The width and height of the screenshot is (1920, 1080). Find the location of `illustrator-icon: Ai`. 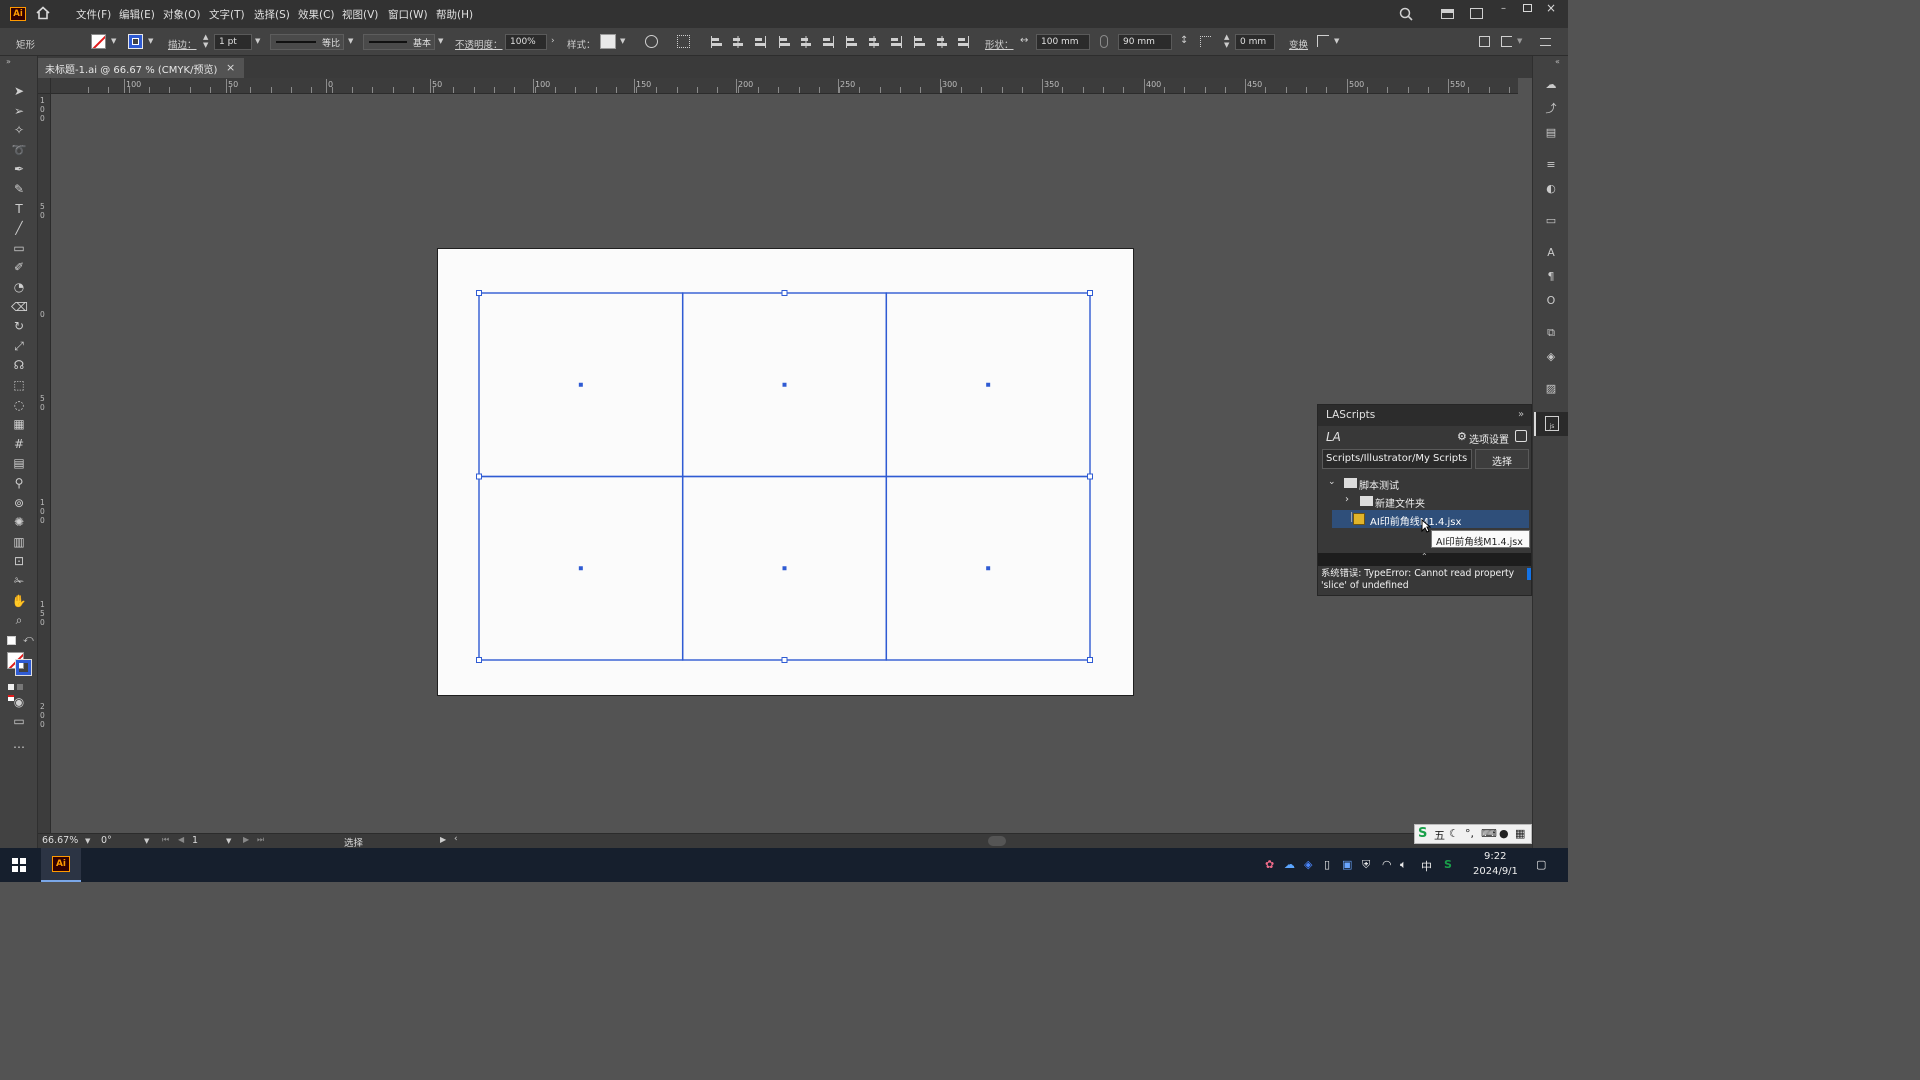

illustrator-icon: Ai is located at coordinates (61, 864).